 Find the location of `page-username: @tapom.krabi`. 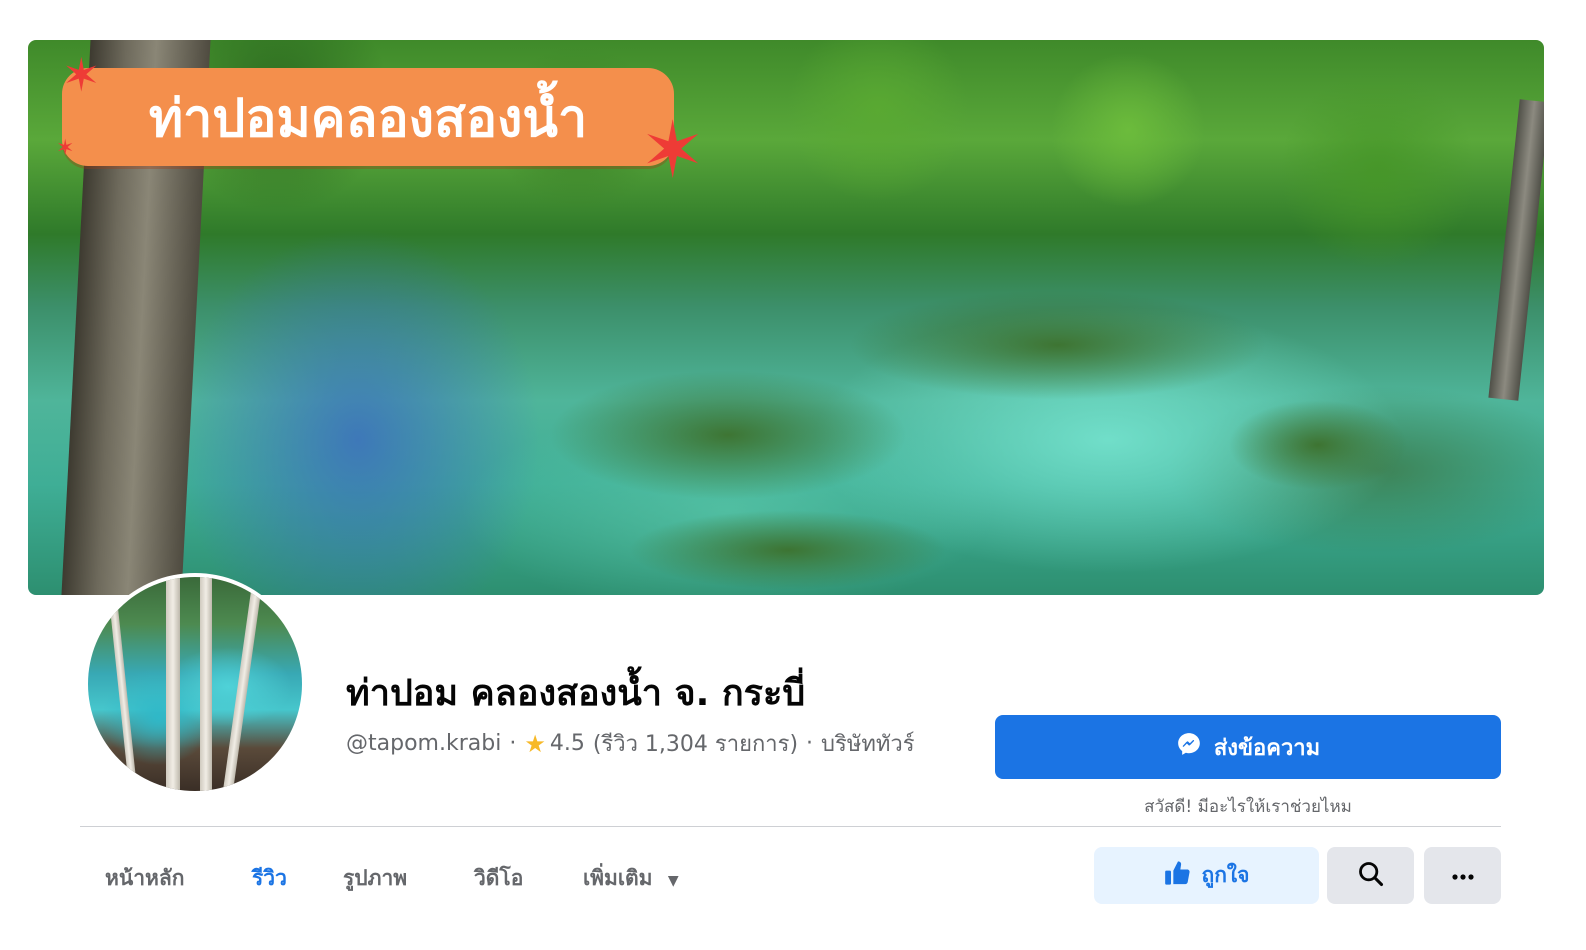

page-username: @tapom.krabi is located at coordinates (423, 743).